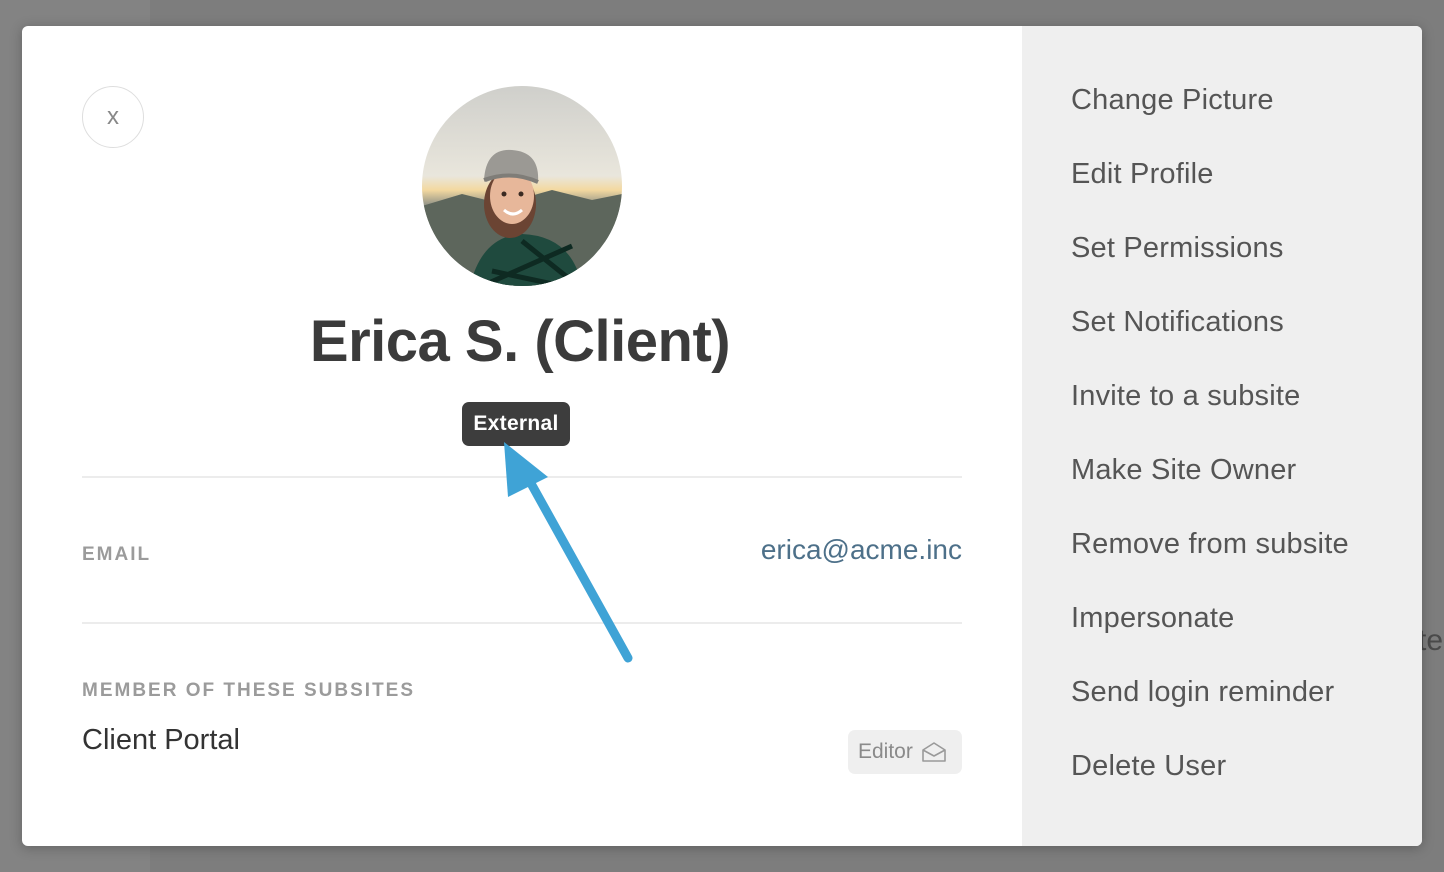 Image resolution: width=1444 pixels, height=872 pixels. What do you see at coordinates (1210, 713) in the screenshot?
I see `send-login-reminder-action: Send login reminder` at bounding box center [1210, 713].